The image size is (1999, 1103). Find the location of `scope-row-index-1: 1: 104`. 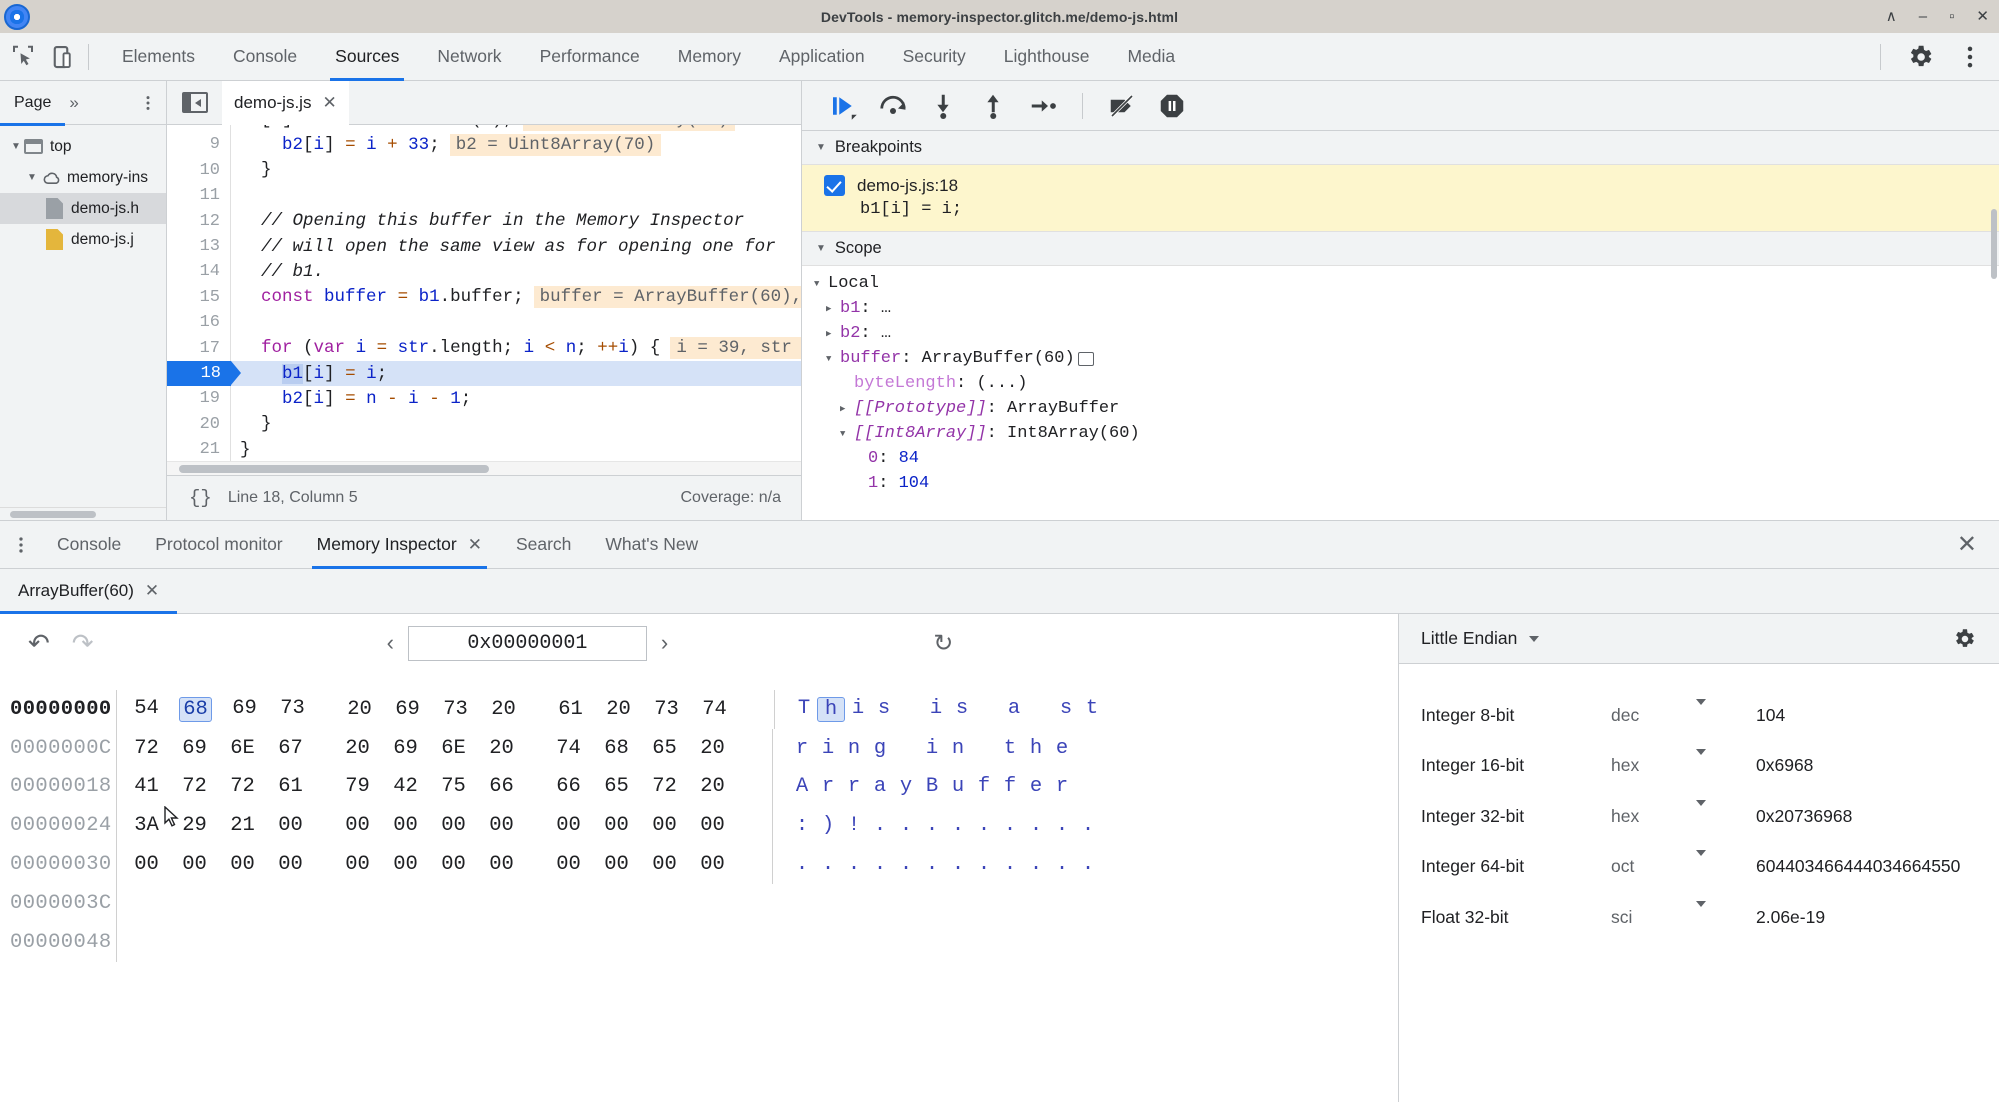

scope-row-index-1: 1: 104 is located at coordinates (1400, 483).